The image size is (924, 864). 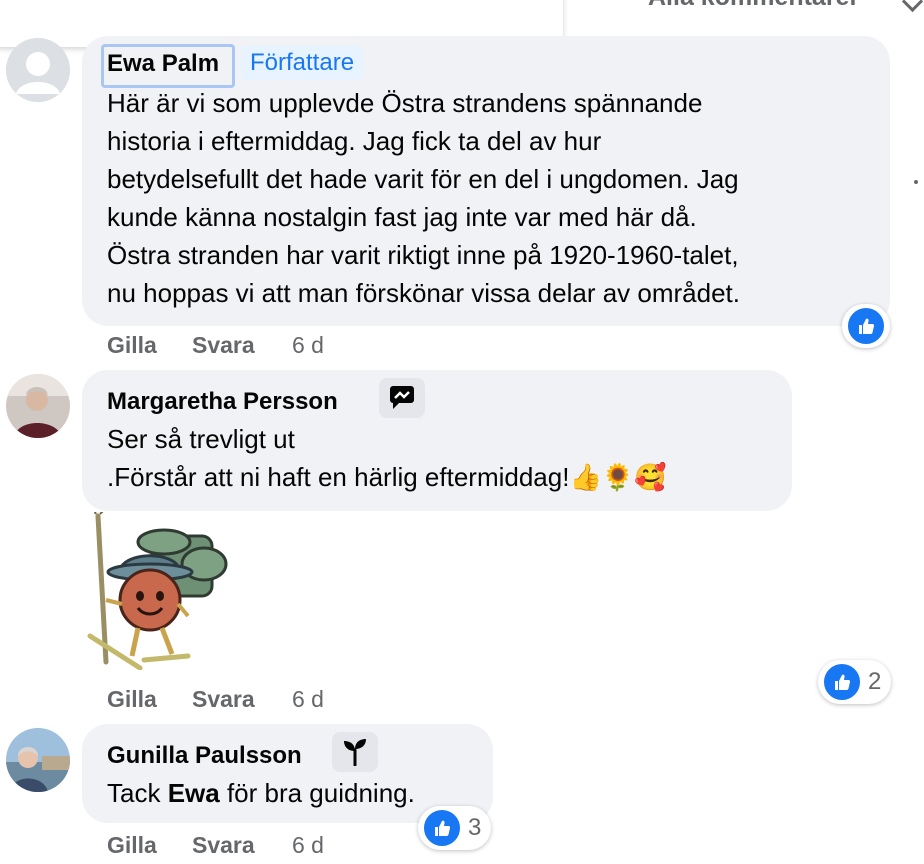 What do you see at coordinates (355, 752) in the screenshot?
I see `new-member-sprout-icon` at bounding box center [355, 752].